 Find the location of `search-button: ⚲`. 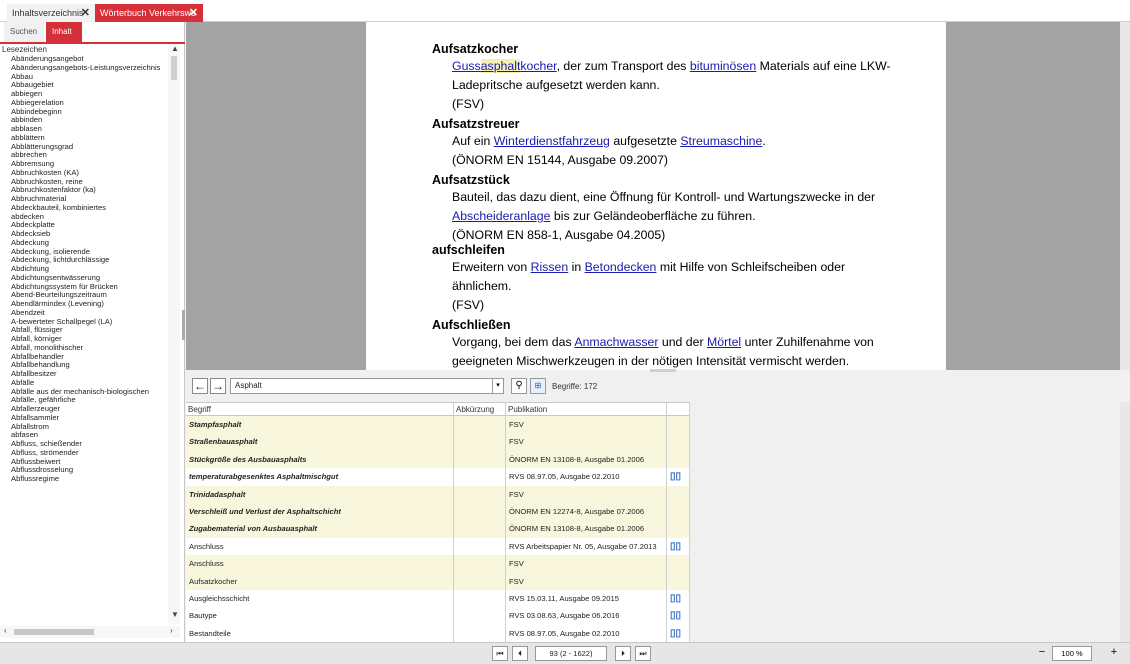

search-button: ⚲ is located at coordinates (519, 386).